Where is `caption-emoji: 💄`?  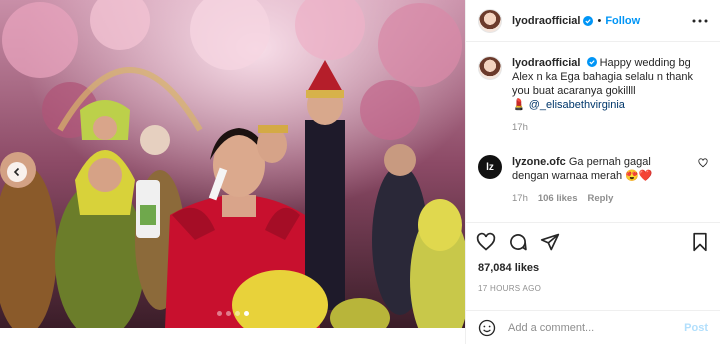
caption-emoji: 💄 is located at coordinates (519, 105).